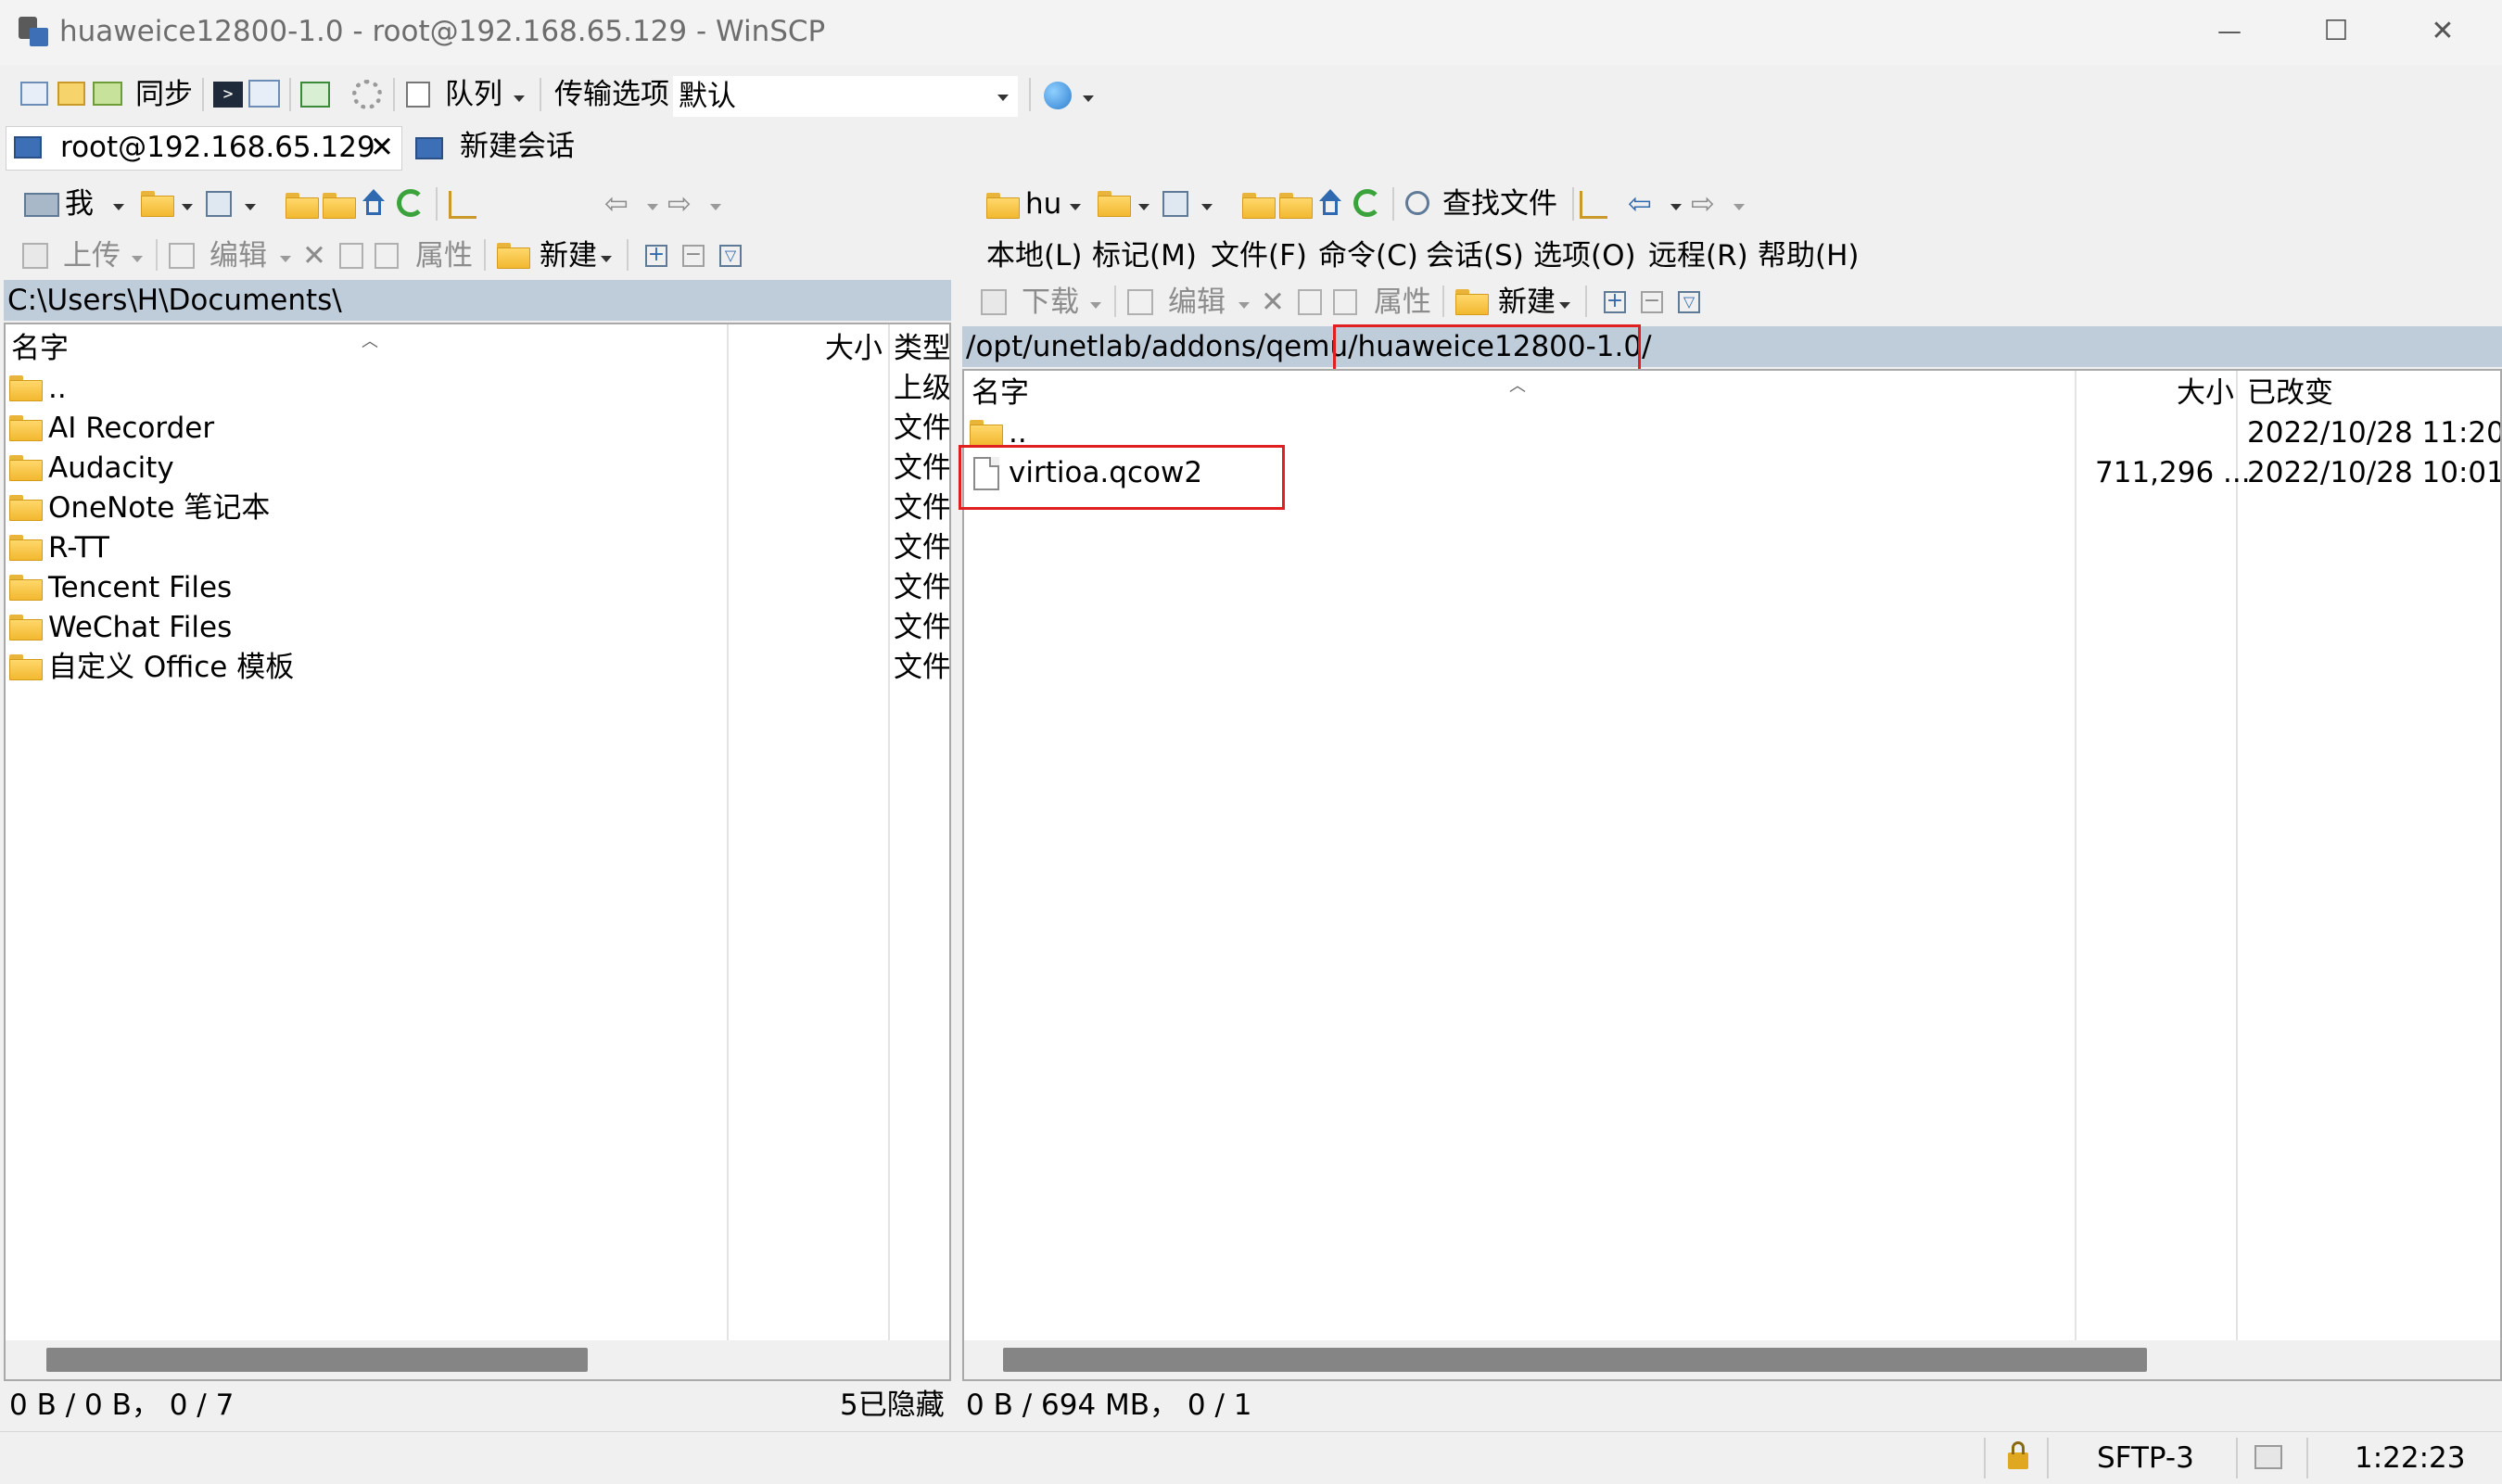  I want to click on download-button: 下载, so click(1050, 302).